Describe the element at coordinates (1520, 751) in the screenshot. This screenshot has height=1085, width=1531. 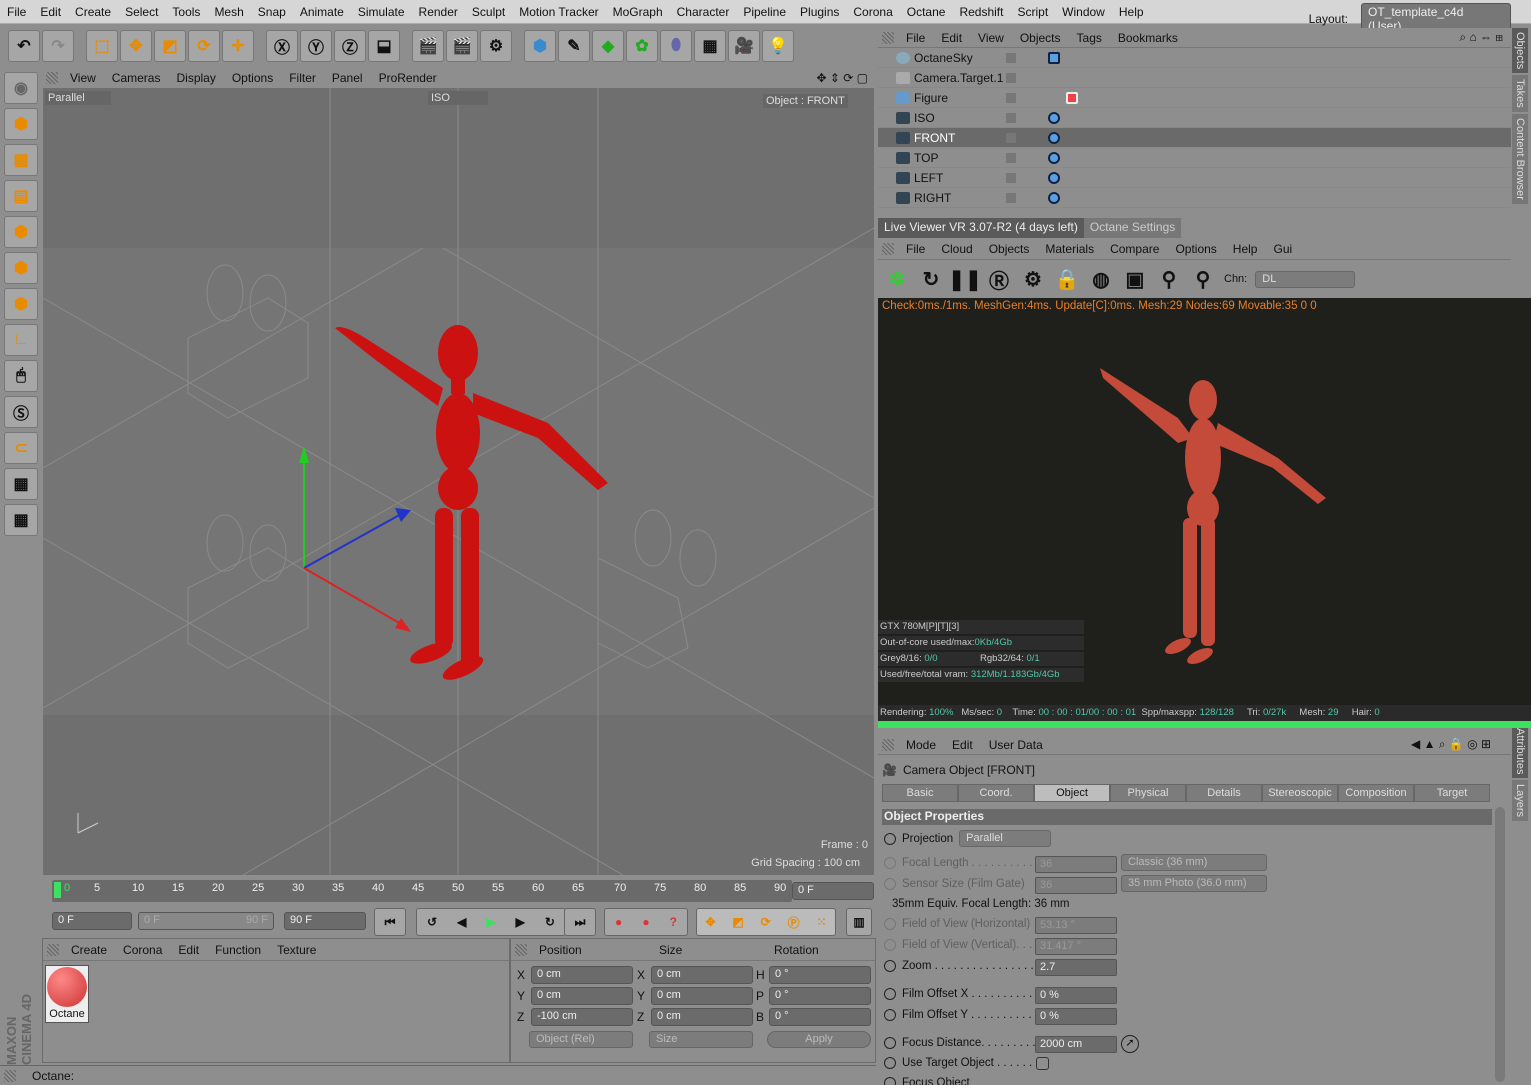
I see `tab-attributes: Attributes` at that location.